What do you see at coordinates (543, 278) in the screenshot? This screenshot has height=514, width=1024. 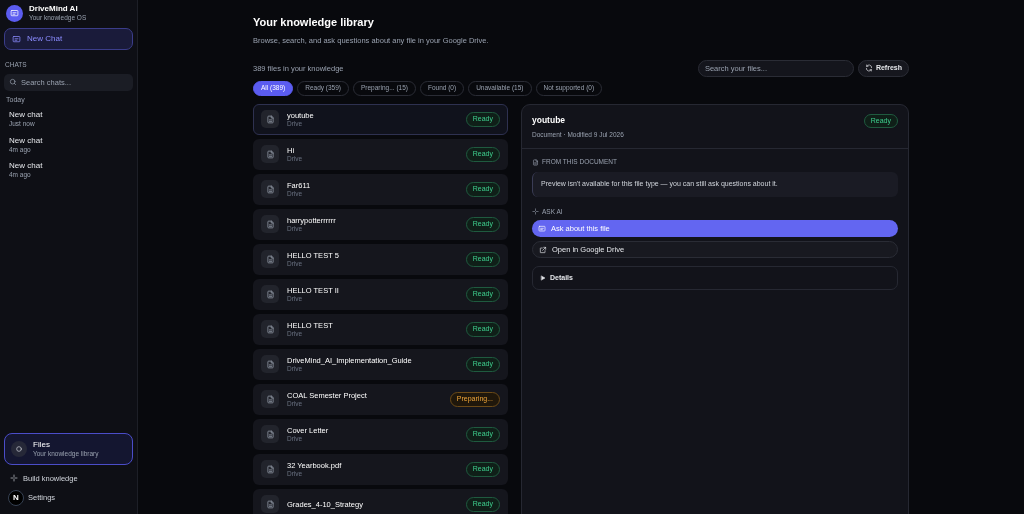 I see `triangle-icon` at bounding box center [543, 278].